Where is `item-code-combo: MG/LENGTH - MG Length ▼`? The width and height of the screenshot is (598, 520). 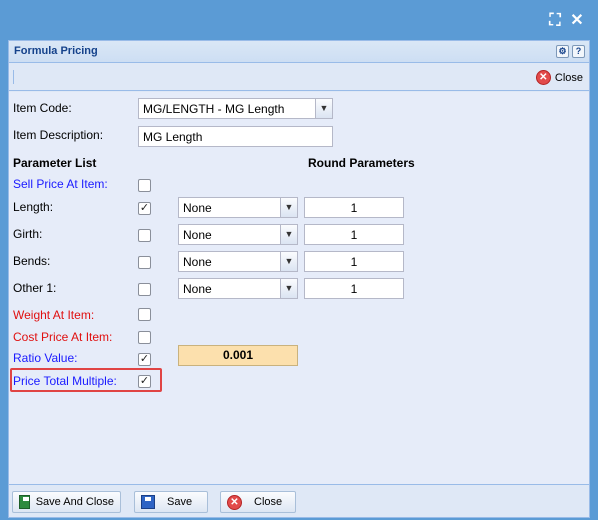
item-code-combo: MG/LENGTH - MG Length ▼ is located at coordinates (235, 108).